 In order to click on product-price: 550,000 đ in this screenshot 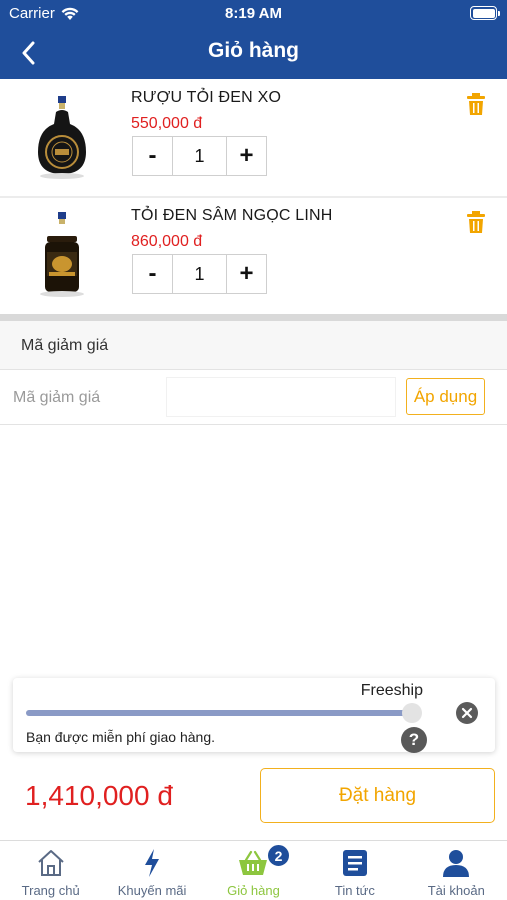, I will do `click(167, 123)`.